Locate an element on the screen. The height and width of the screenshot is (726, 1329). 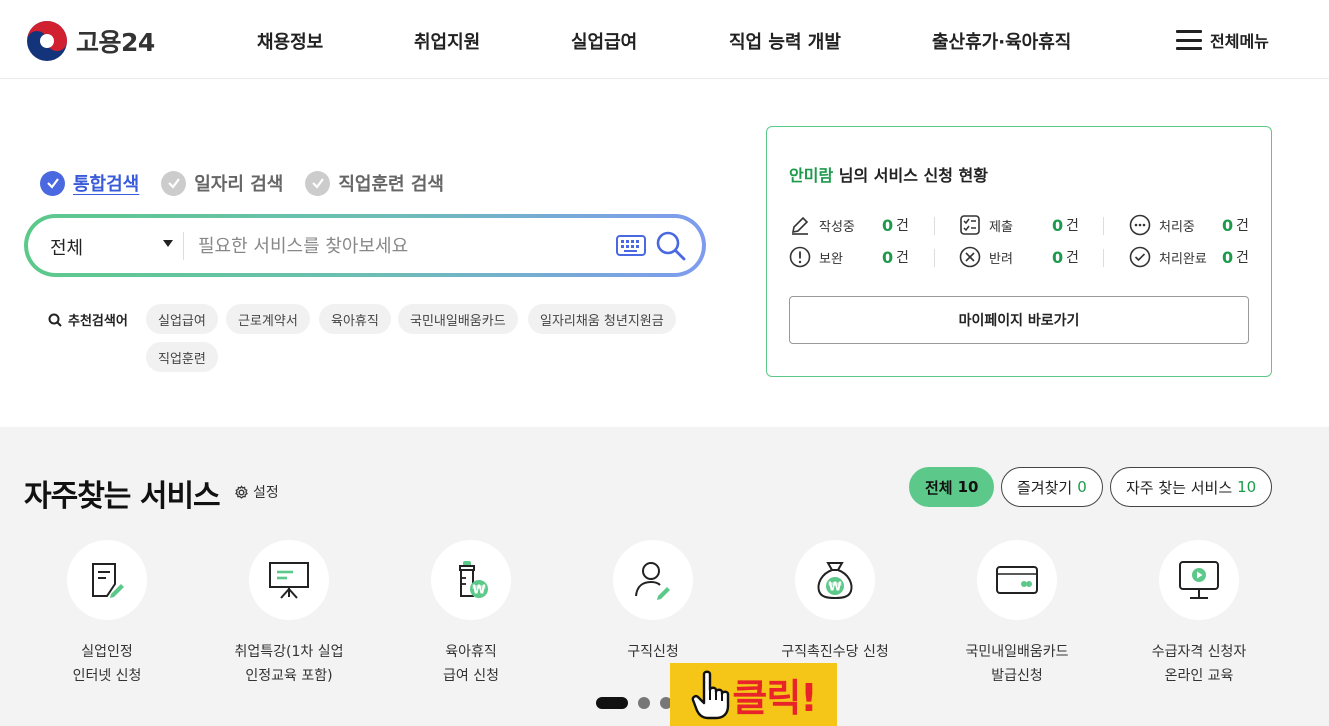
nav-item-vocational-training: 직업 능력 개발 is located at coordinates (785, 41).